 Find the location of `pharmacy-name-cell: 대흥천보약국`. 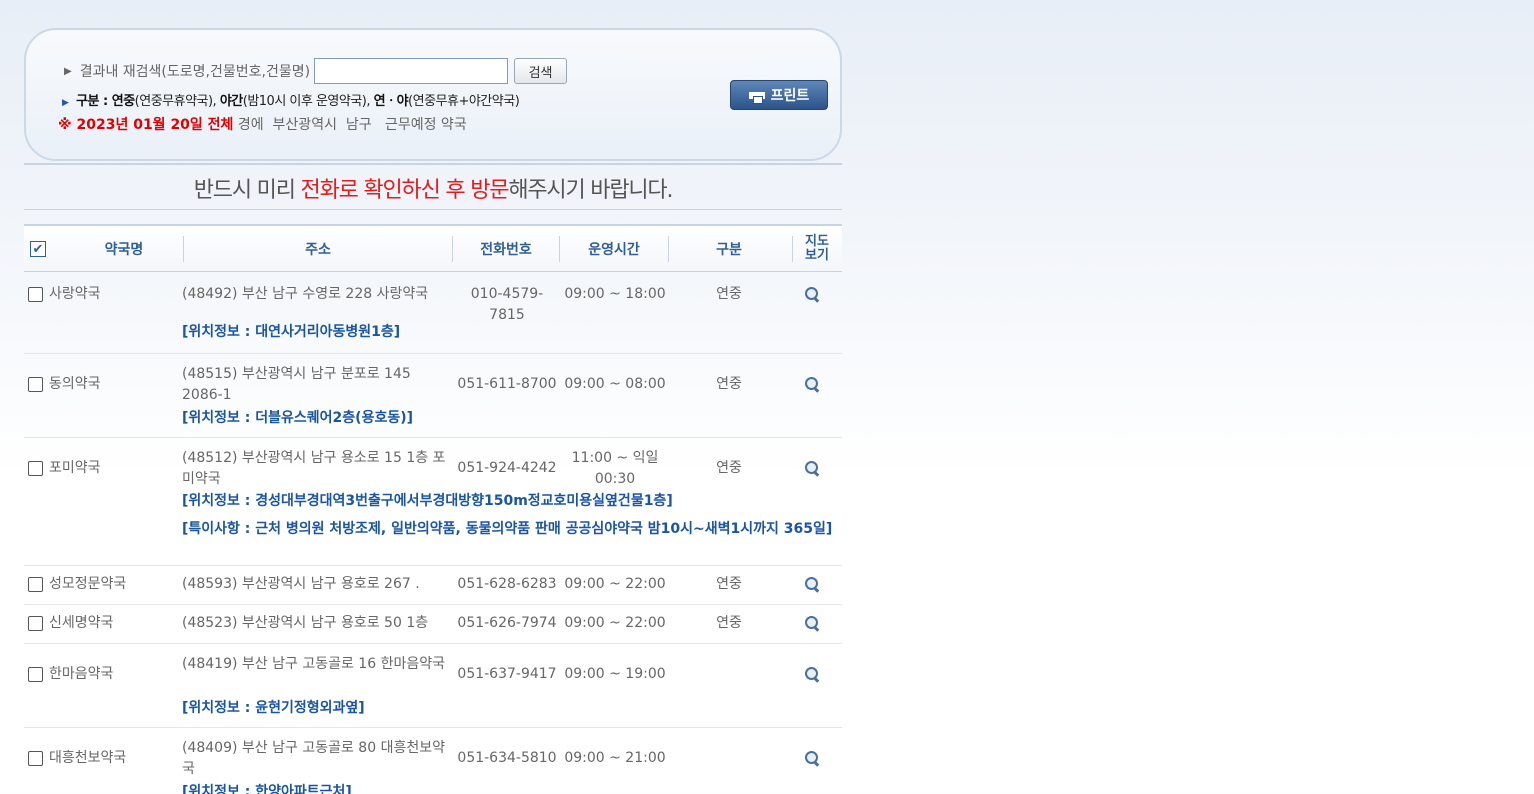

pharmacy-name-cell: 대흥천보약국 is located at coordinates (77, 758).